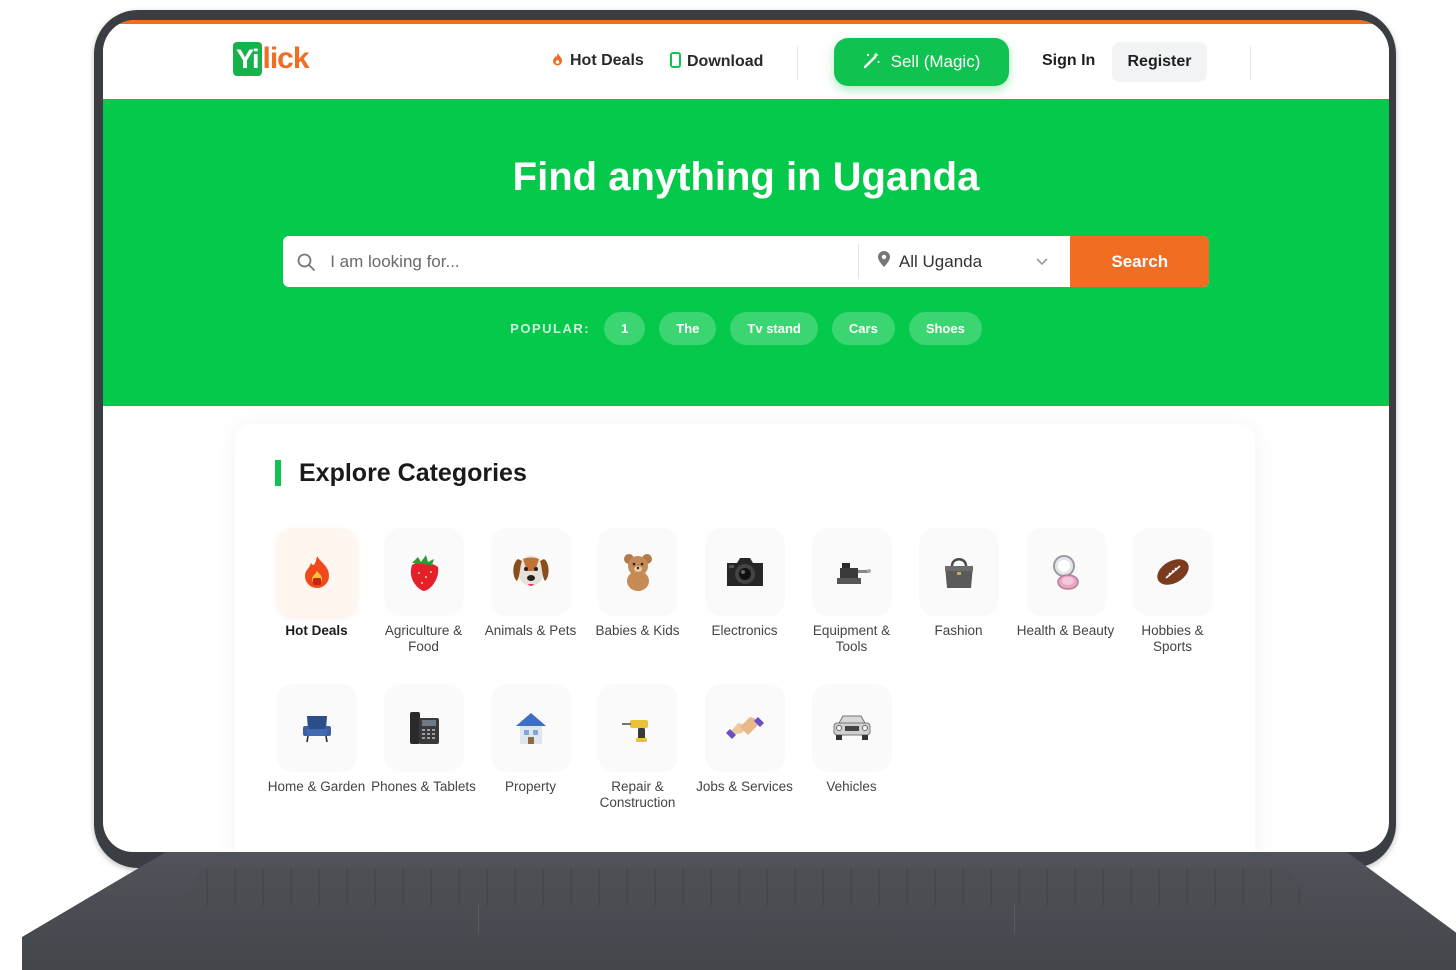 The width and height of the screenshot is (1456, 970). What do you see at coordinates (423, 728) in the screenshot?
I see `desk-phone-icon` at bounding box center [423, 728].